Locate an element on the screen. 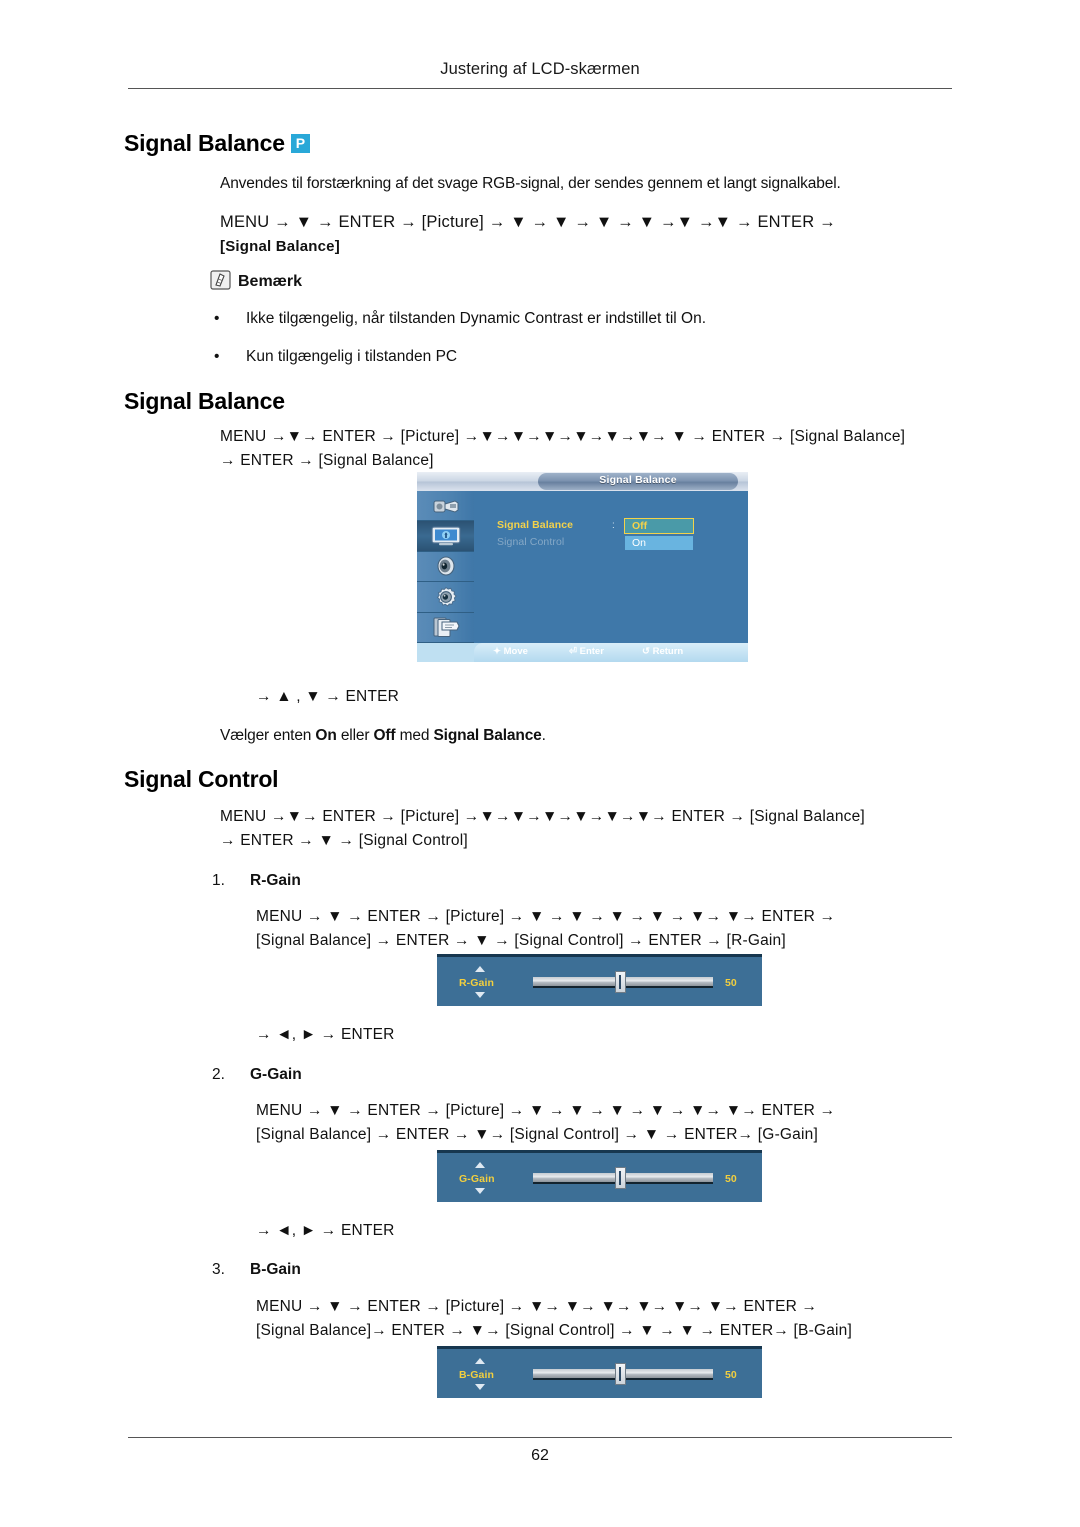  list-number: 3. is located at coordinates (218, 1269).